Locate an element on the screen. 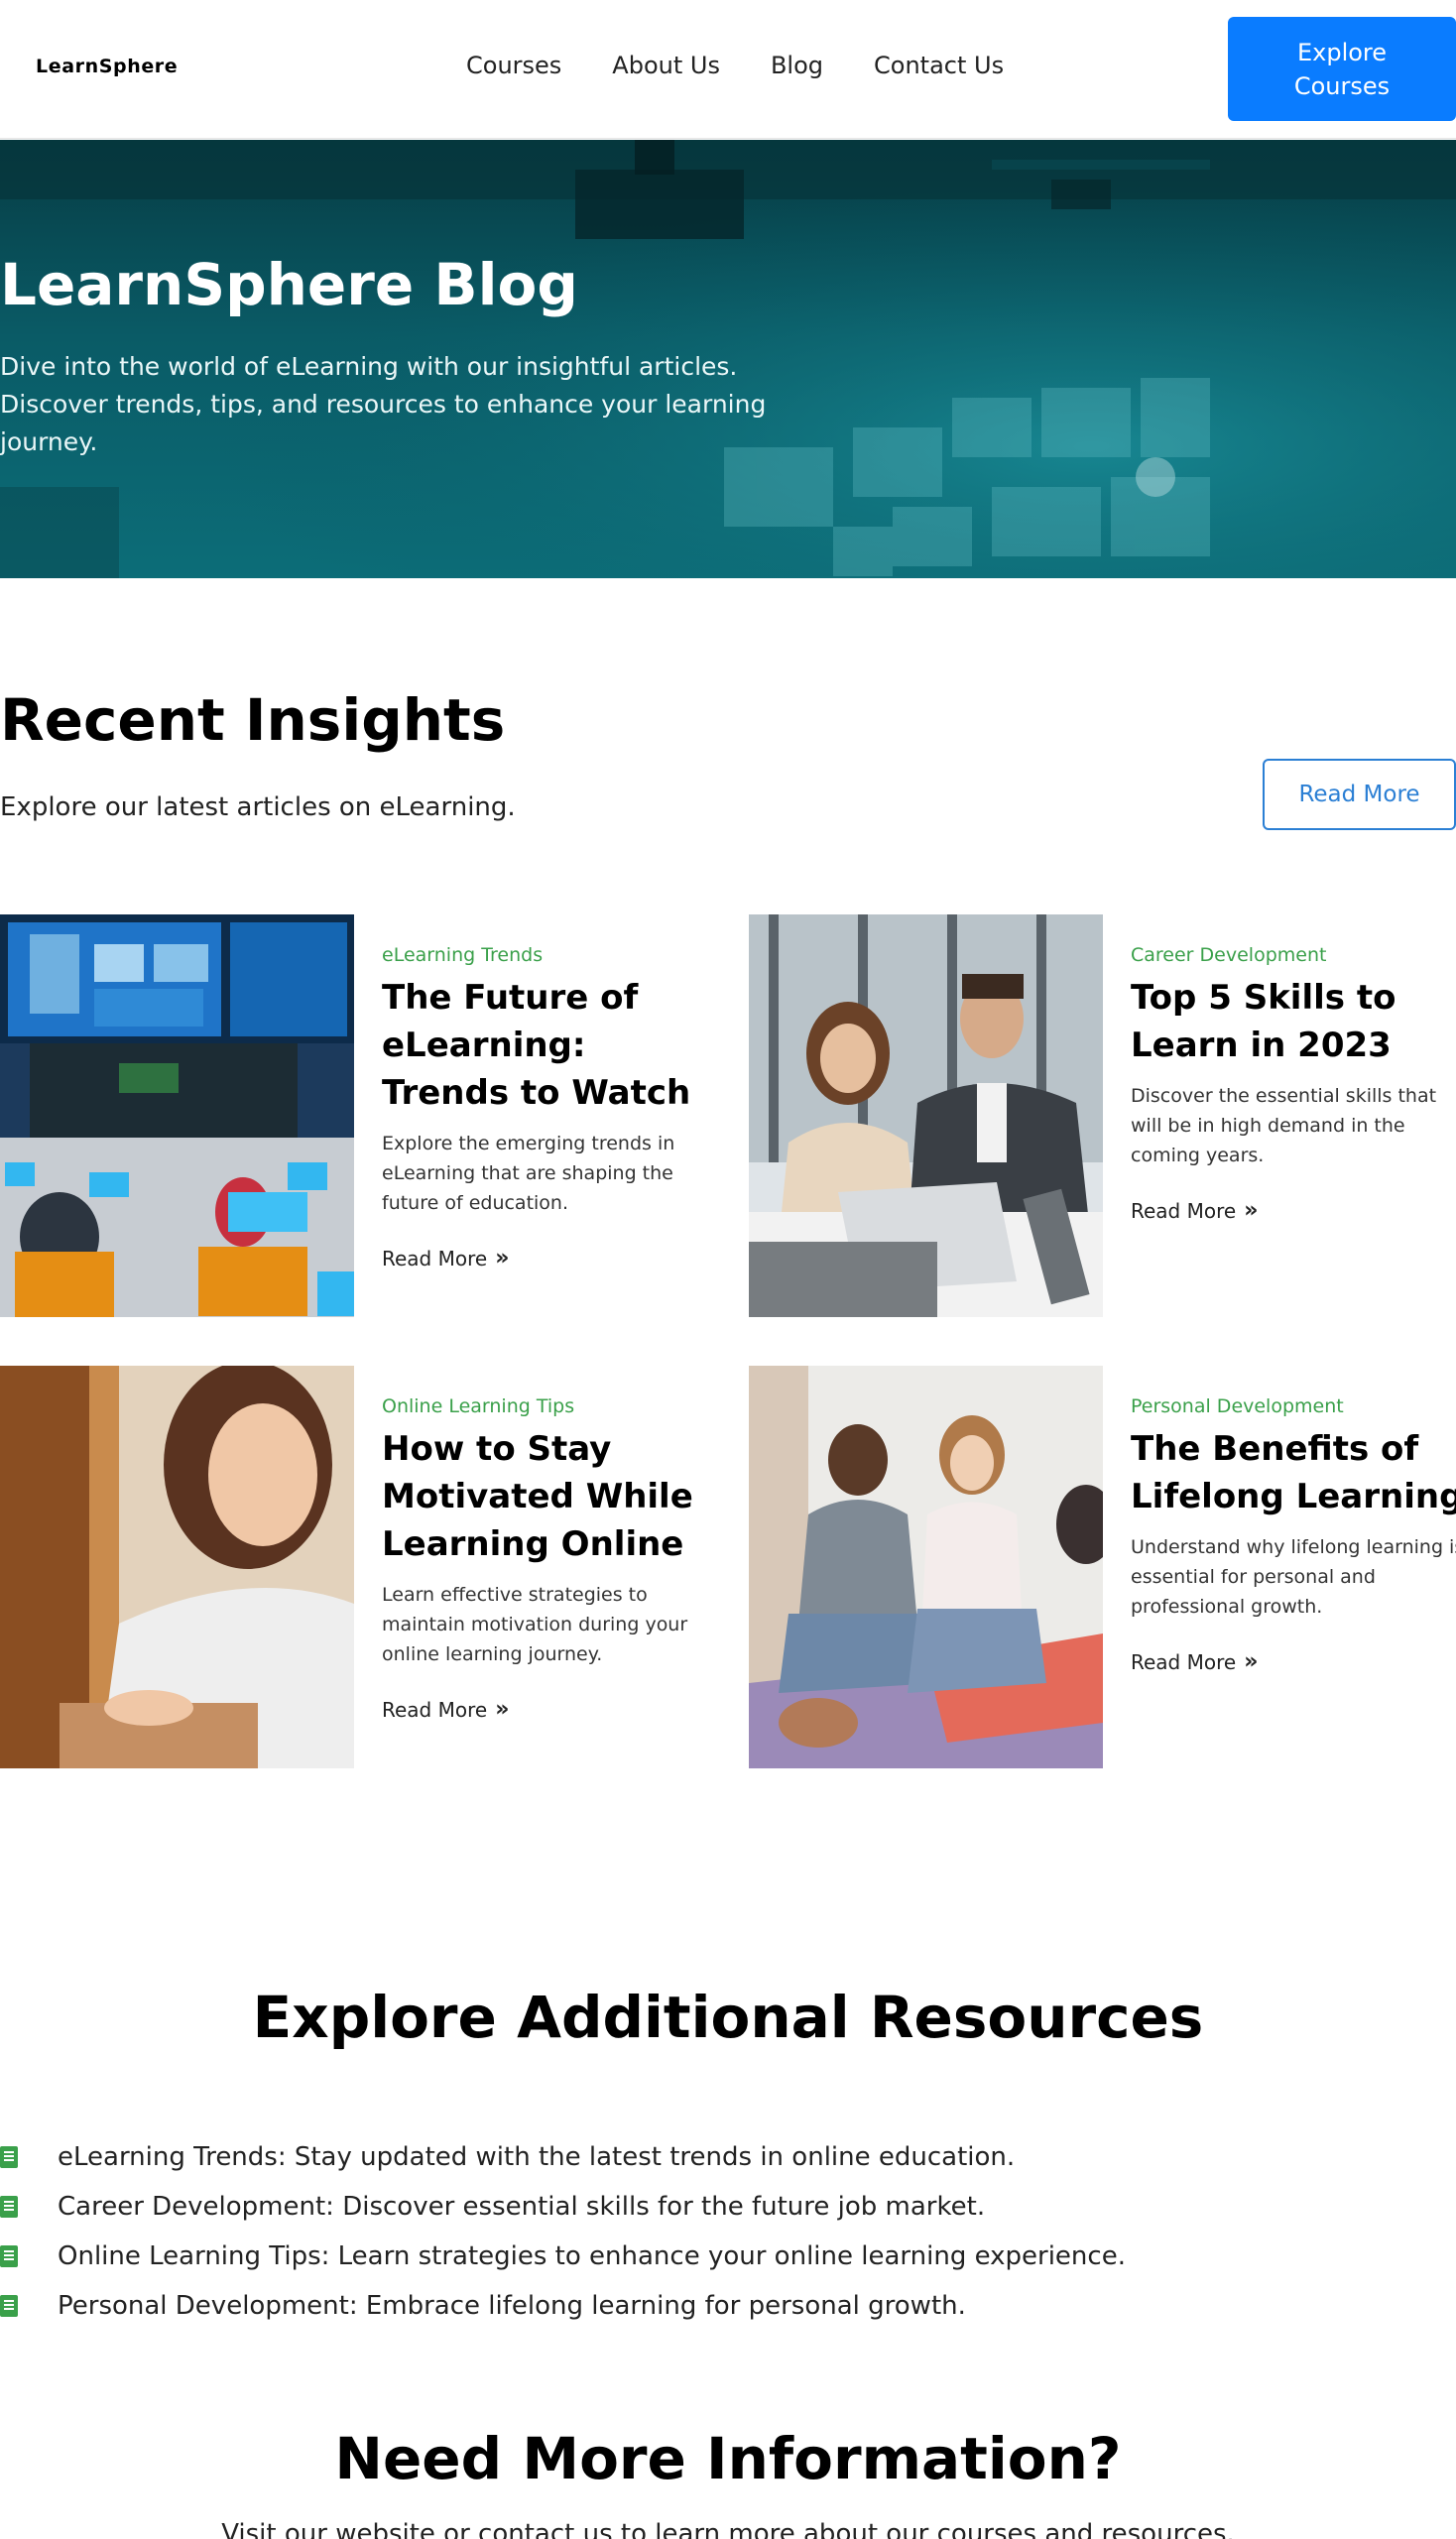 This screenshot has width=1456, height=2539. article-image-office is located at coordinates (926, 1115).